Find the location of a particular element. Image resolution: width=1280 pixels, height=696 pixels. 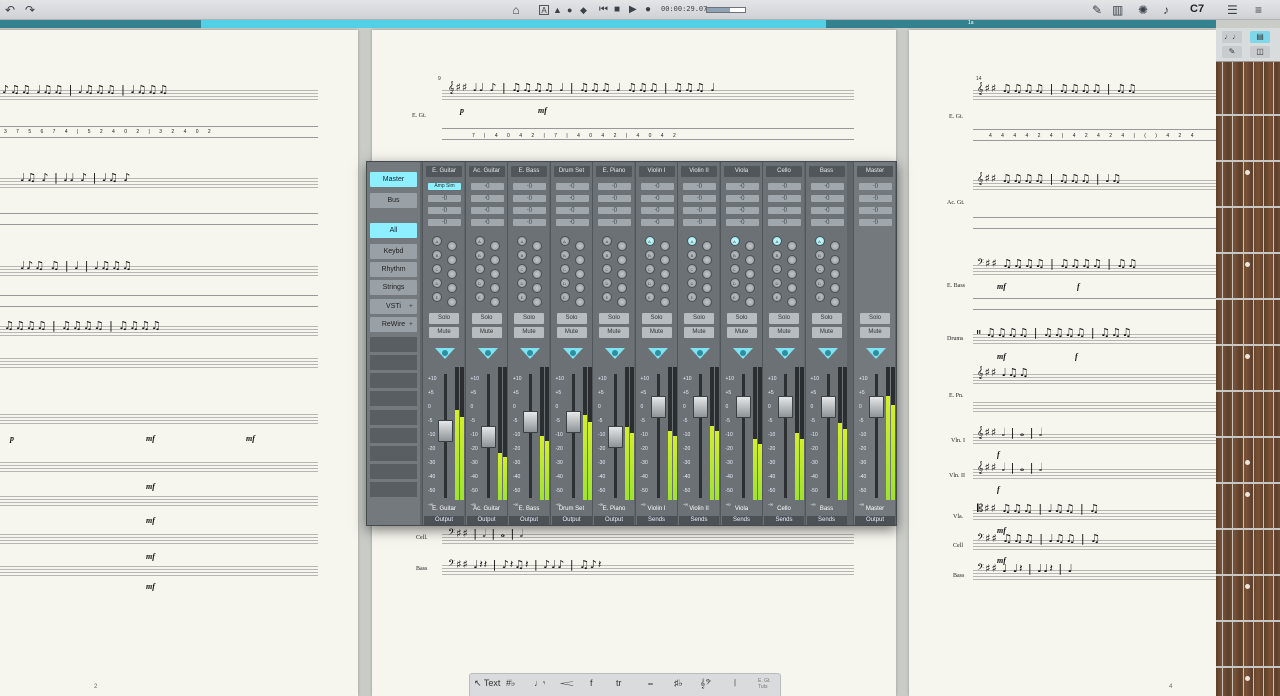

channel-name: Cello is located at coordinates (784, 171).